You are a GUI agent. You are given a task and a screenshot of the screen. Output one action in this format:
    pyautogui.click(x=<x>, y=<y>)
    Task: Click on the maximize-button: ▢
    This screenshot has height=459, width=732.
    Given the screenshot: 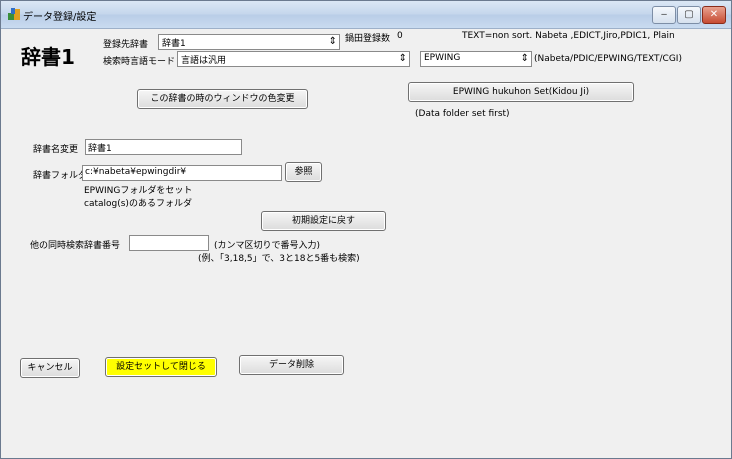 What is the action you would take?
    pyautogui.click(x=689, y=15)
    